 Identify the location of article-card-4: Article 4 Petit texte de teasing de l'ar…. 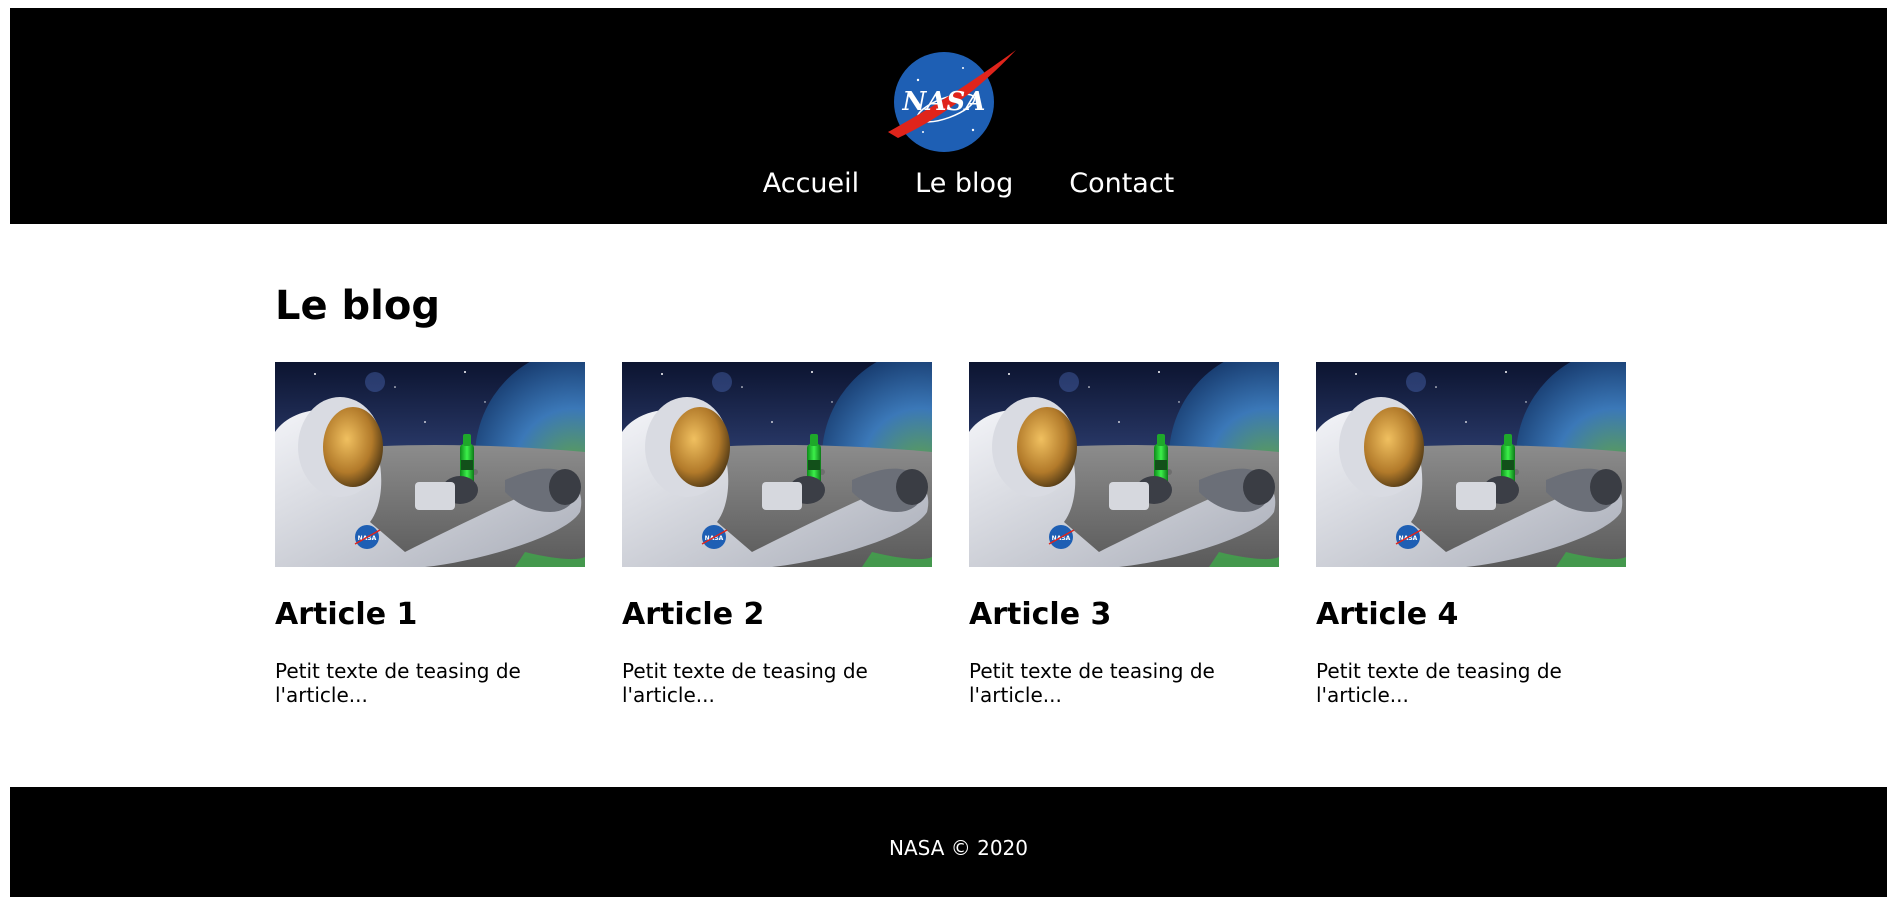
(1471, 534).